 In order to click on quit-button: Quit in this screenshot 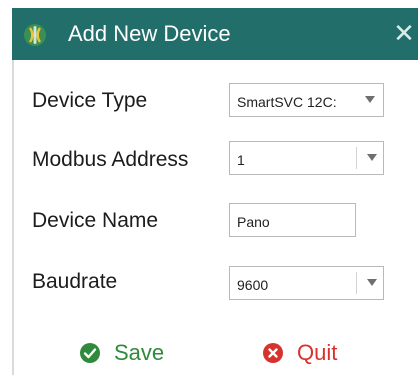, I will do `click(313, 353)`.